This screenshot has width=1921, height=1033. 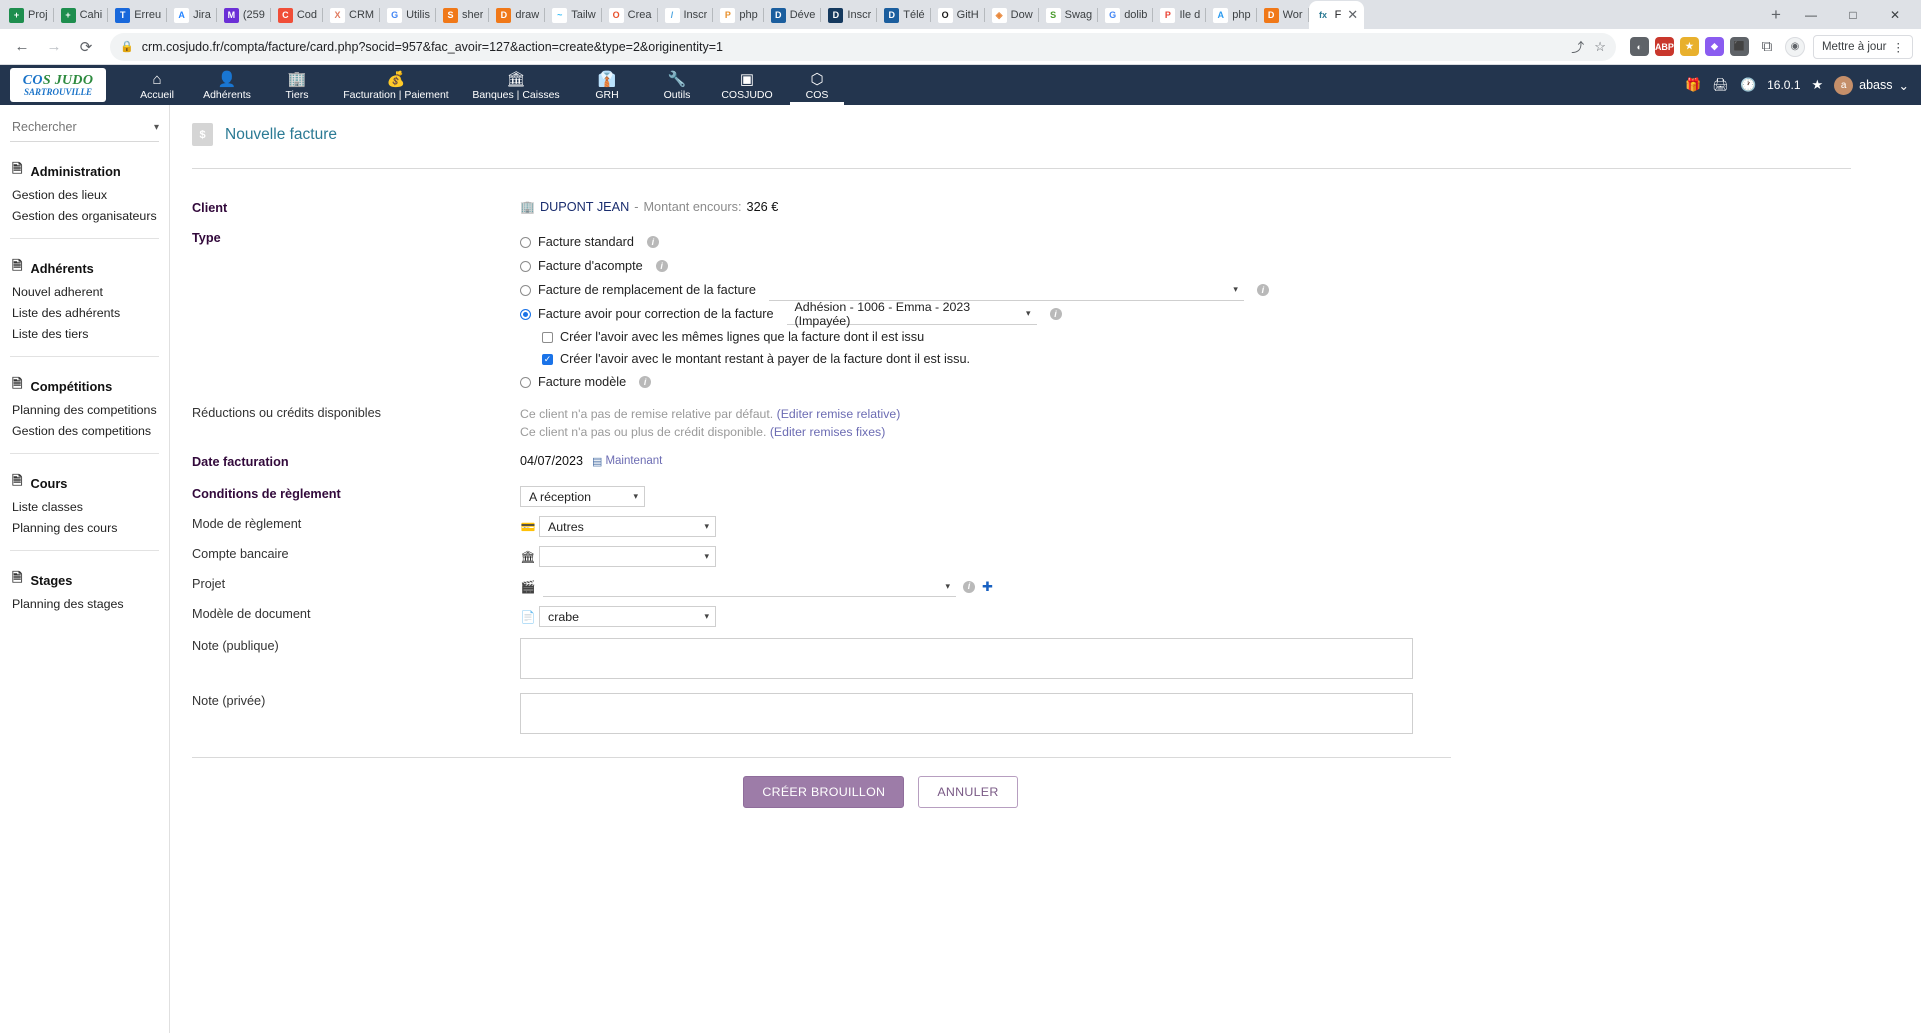 I want to click on payment-terms-select: A réception ▾, so click(x=582, y=496).